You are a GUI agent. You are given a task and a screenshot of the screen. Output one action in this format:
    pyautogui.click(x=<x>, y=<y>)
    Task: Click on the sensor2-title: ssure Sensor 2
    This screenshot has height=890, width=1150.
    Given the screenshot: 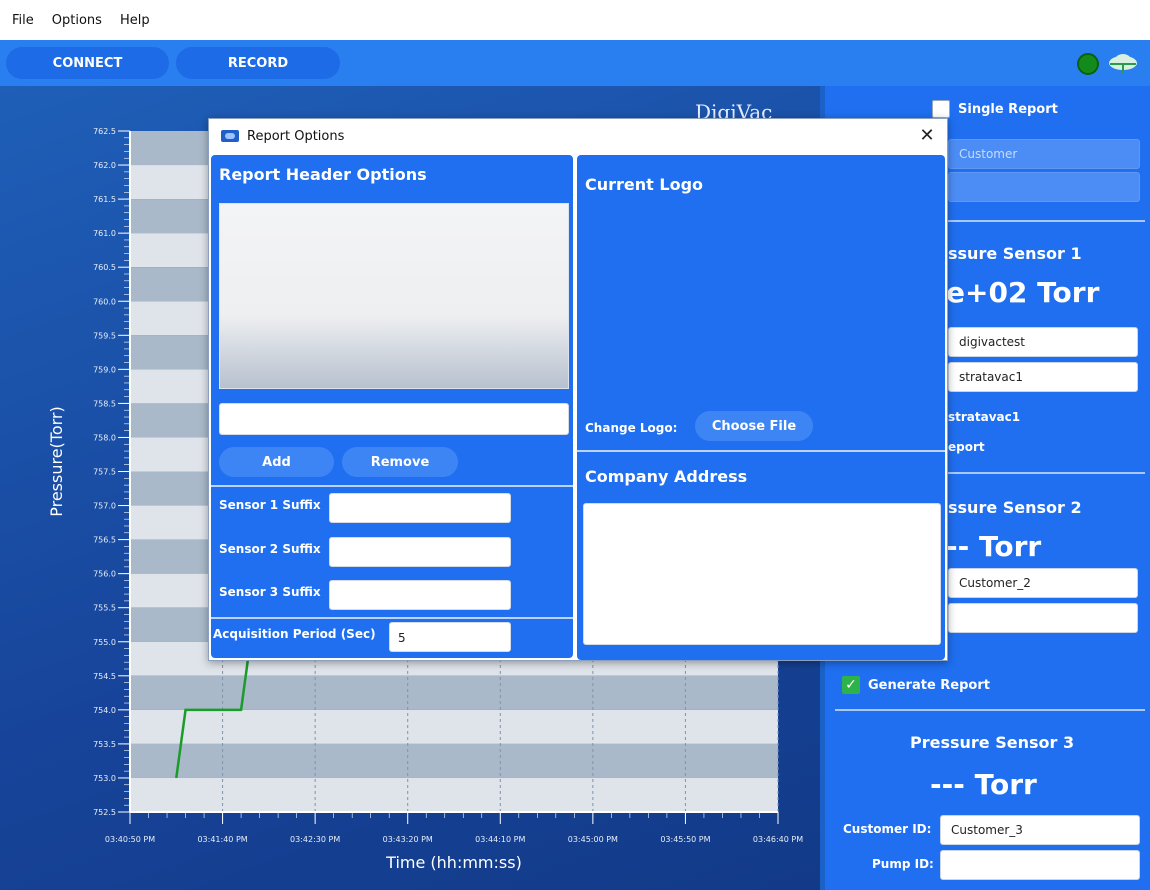 What is the action you would take?
    pyautogui.click(x=1015, y=507)
    